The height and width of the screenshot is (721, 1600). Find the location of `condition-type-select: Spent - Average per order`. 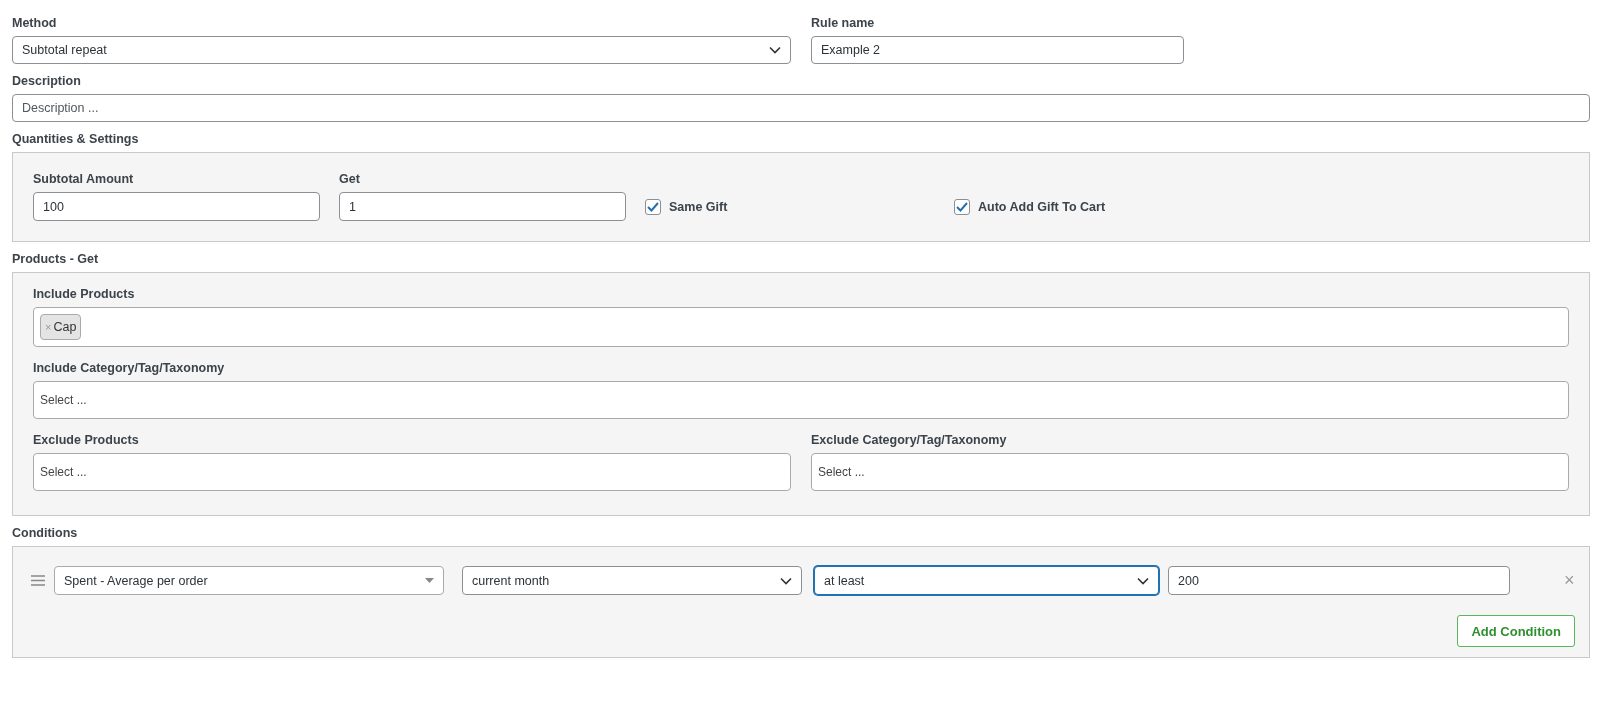

condition-type-select: Spent - Average per order is located at coordinates (249, 580).